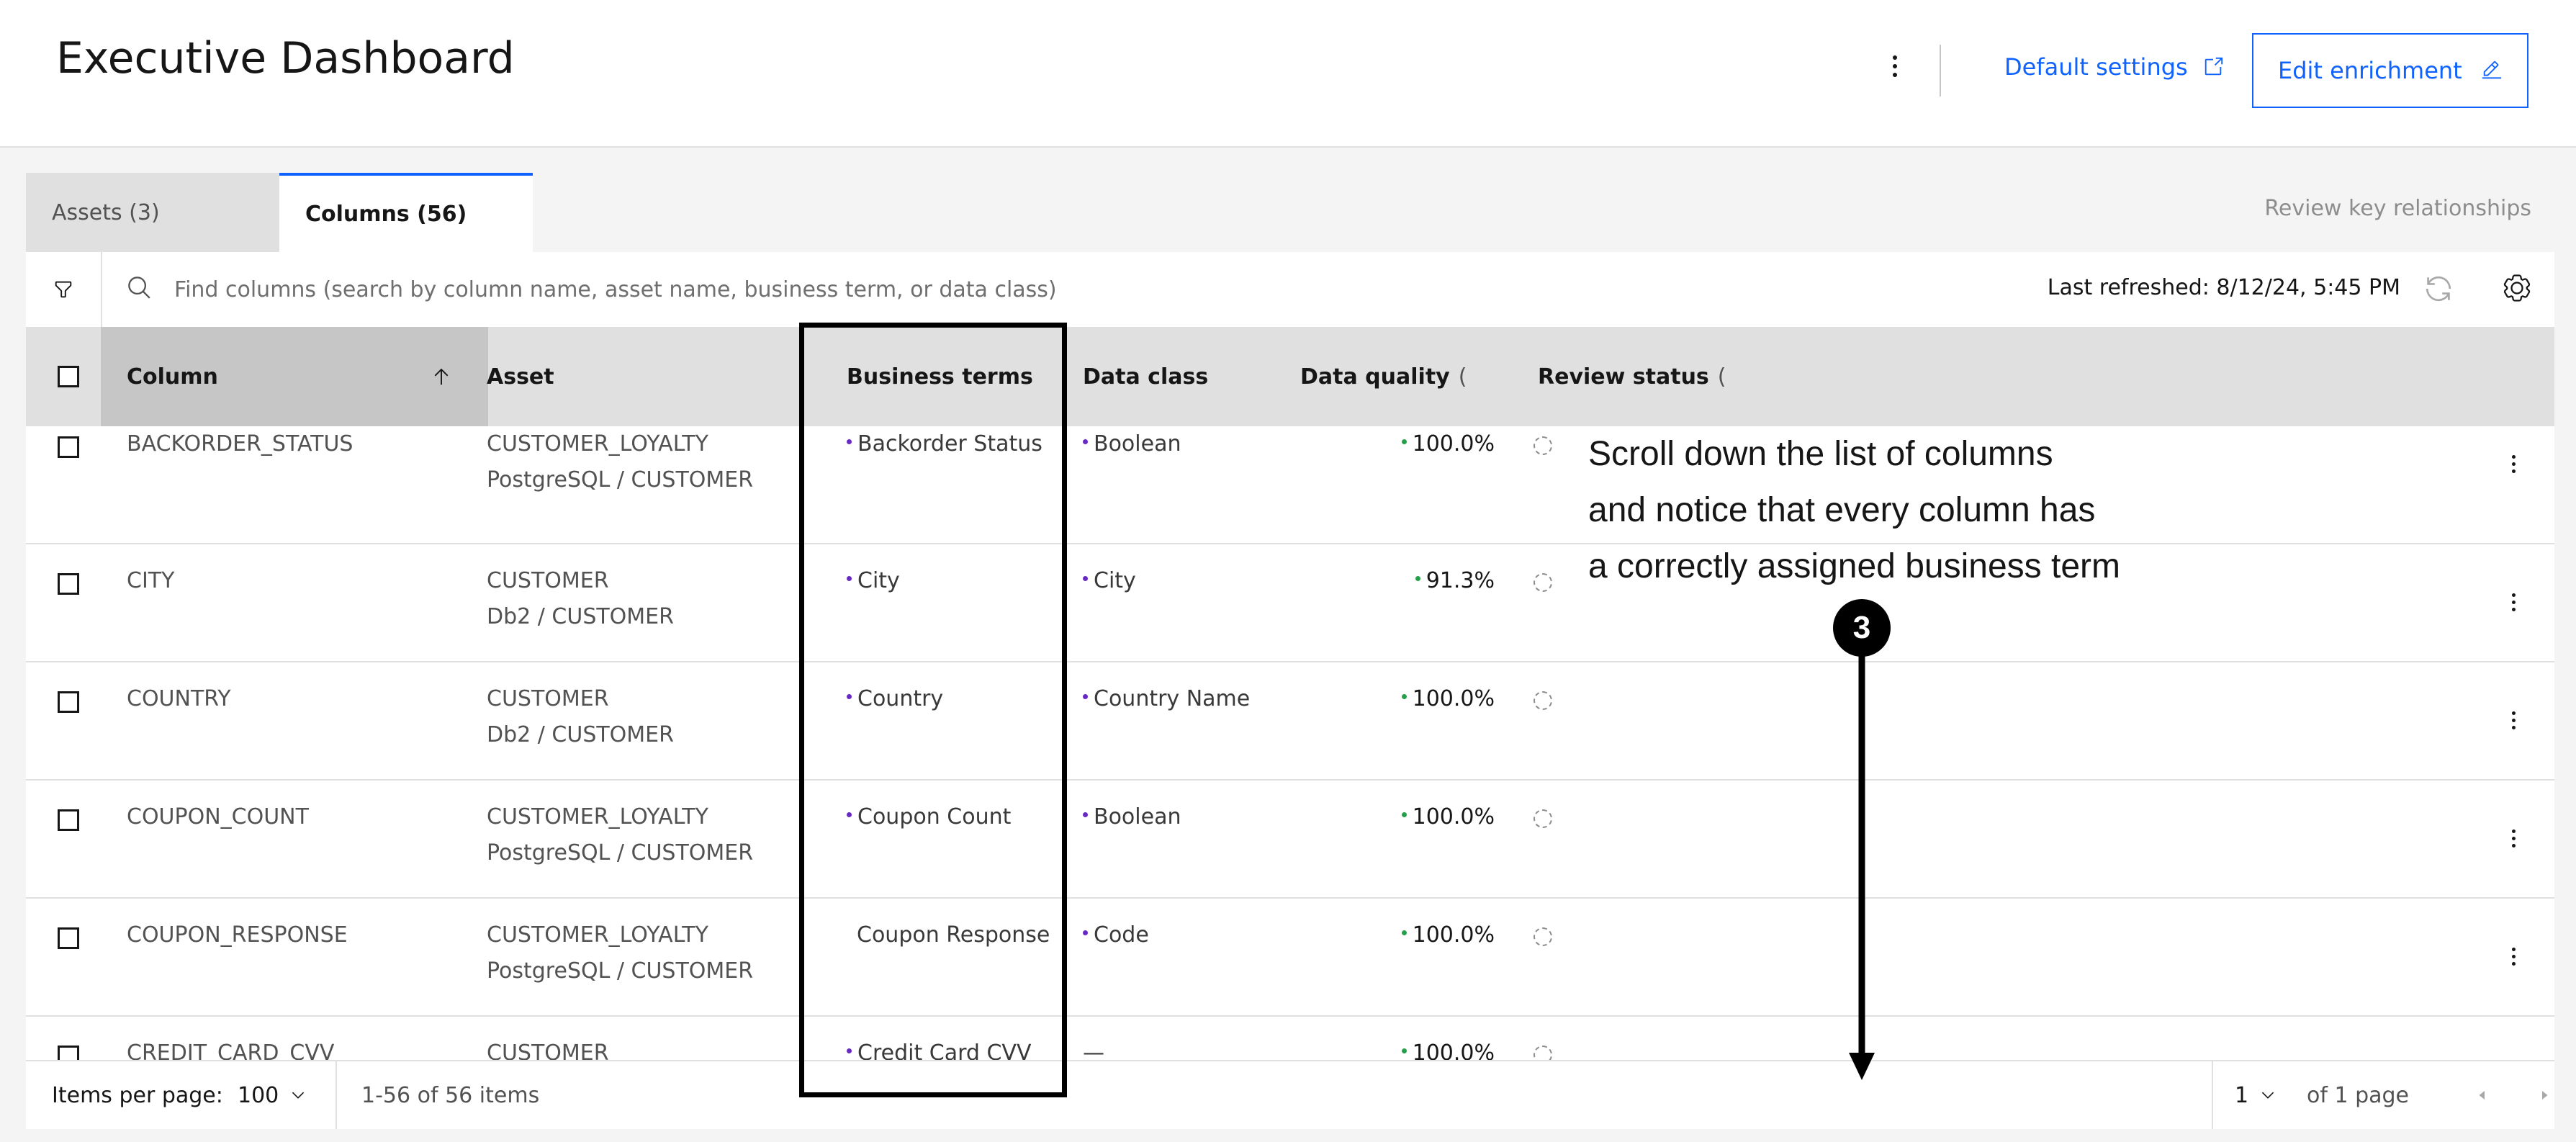  What do you see at coordinates (954, 935) in the screenshot?
I see `business-term: Coupon Response` at bounding box center [954, 935].